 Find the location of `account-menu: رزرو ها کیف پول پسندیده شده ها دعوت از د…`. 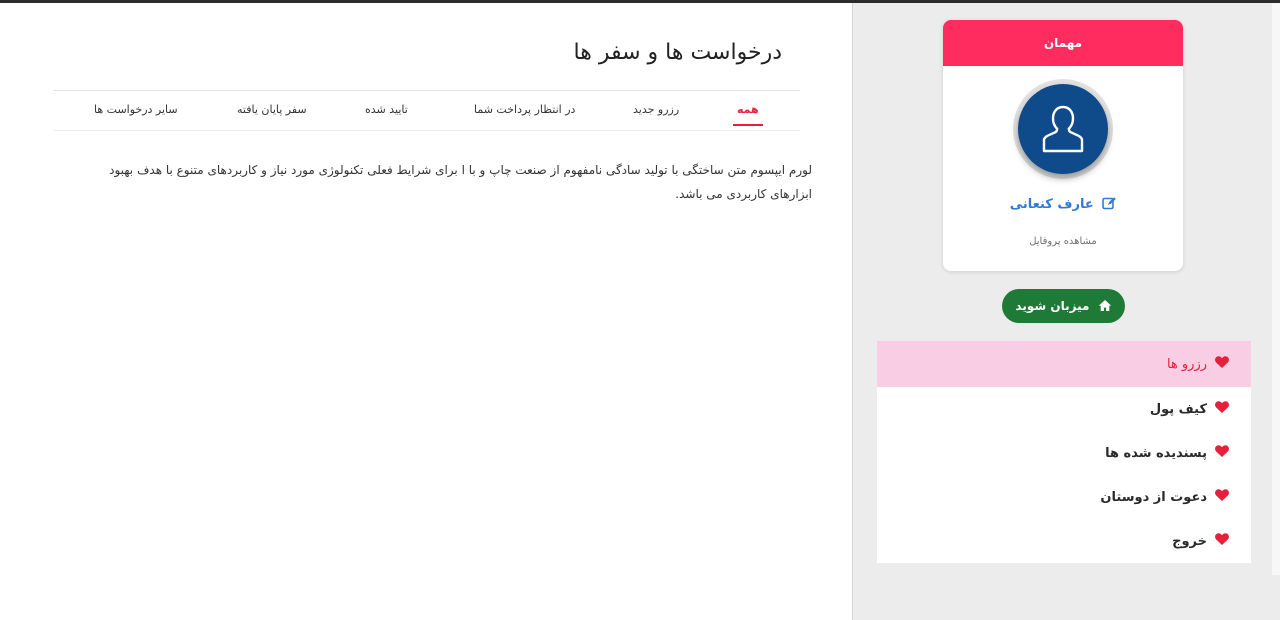

account-menu: رزرو ها کیف پول پسندیده شده ها دعوت از د… is located at coordinates (1064, 452).